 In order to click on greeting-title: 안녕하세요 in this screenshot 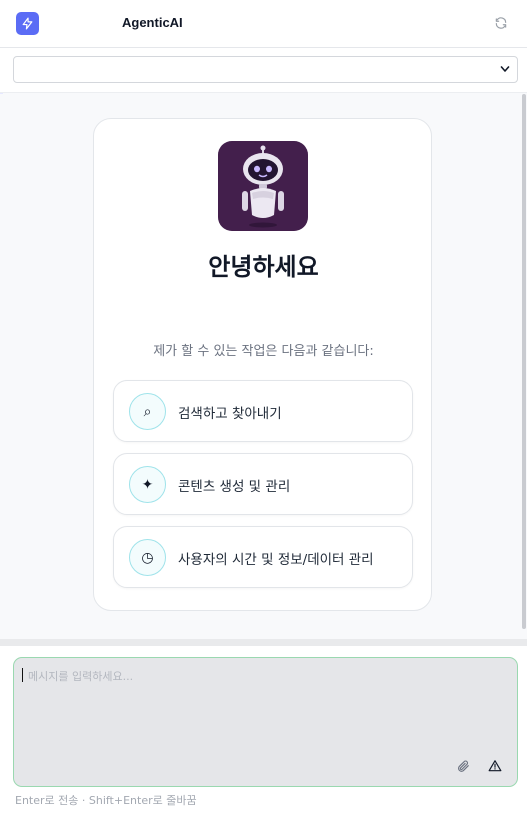, I will do `click(263, 267)`.